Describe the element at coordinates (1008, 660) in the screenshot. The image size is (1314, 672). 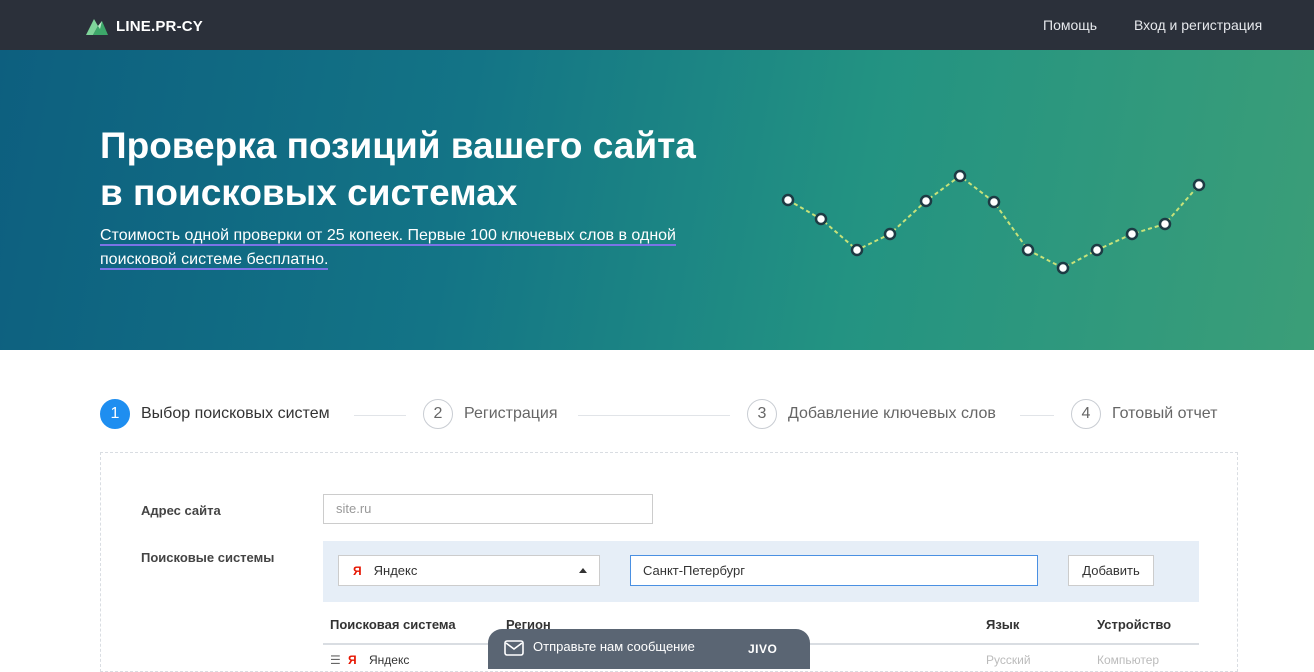
I see `table-cell-language: Русский` at that location.